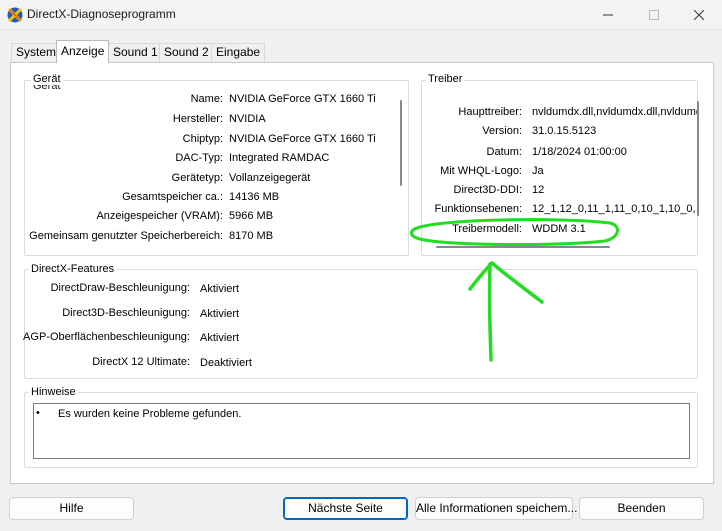 The image size is (722, 531). I want to click on maximize-button, so click(654, 15).